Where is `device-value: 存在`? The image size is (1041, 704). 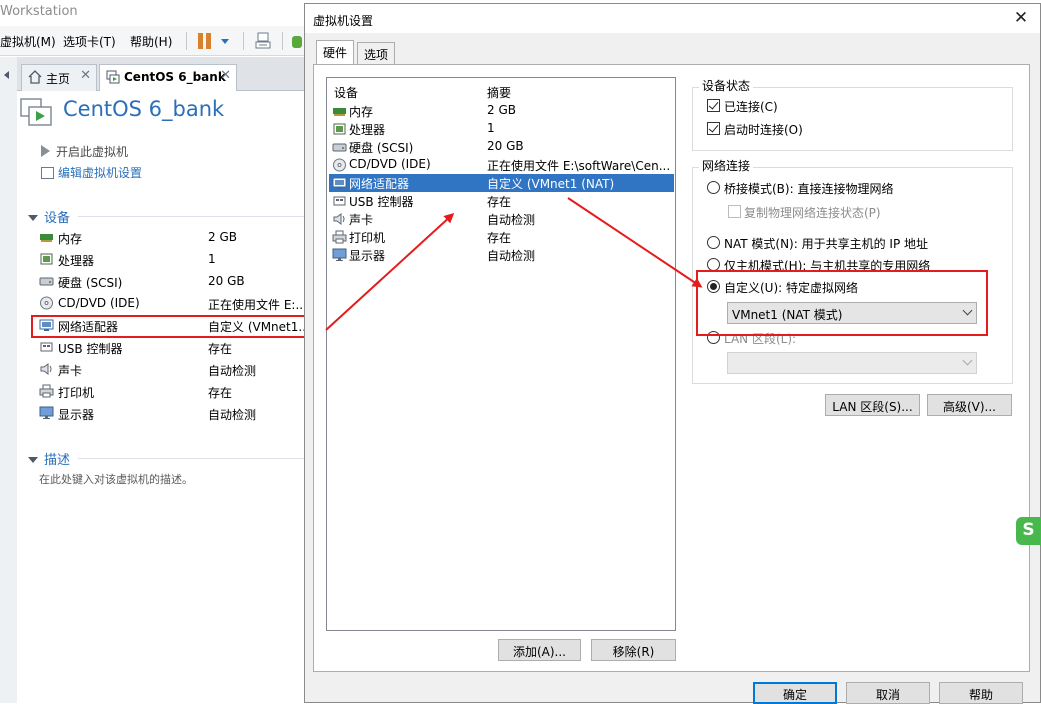
device-value: 存在 is located at coordinates (220, 393).